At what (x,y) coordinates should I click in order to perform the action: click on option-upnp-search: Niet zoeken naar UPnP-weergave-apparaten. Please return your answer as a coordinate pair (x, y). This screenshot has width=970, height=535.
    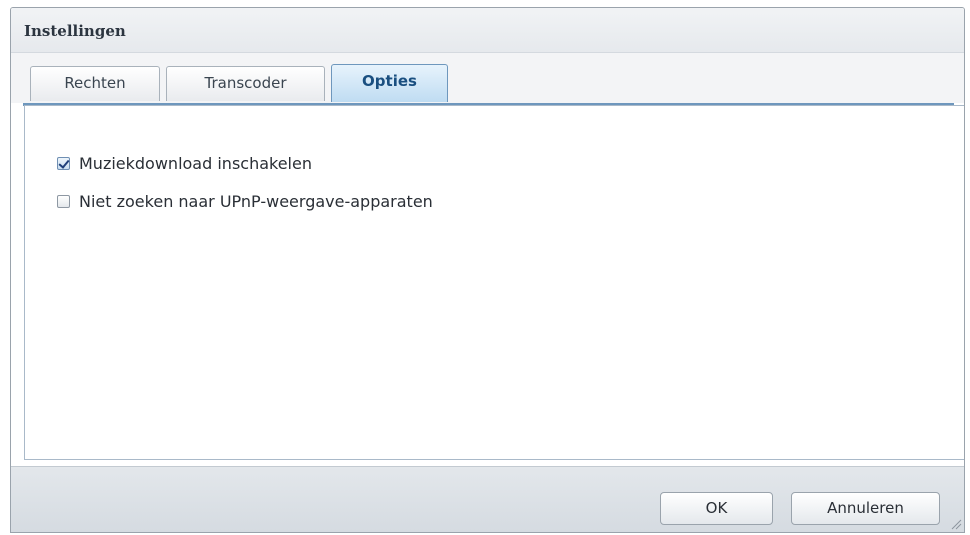
    Looking at the image, I should click on (245, 201).